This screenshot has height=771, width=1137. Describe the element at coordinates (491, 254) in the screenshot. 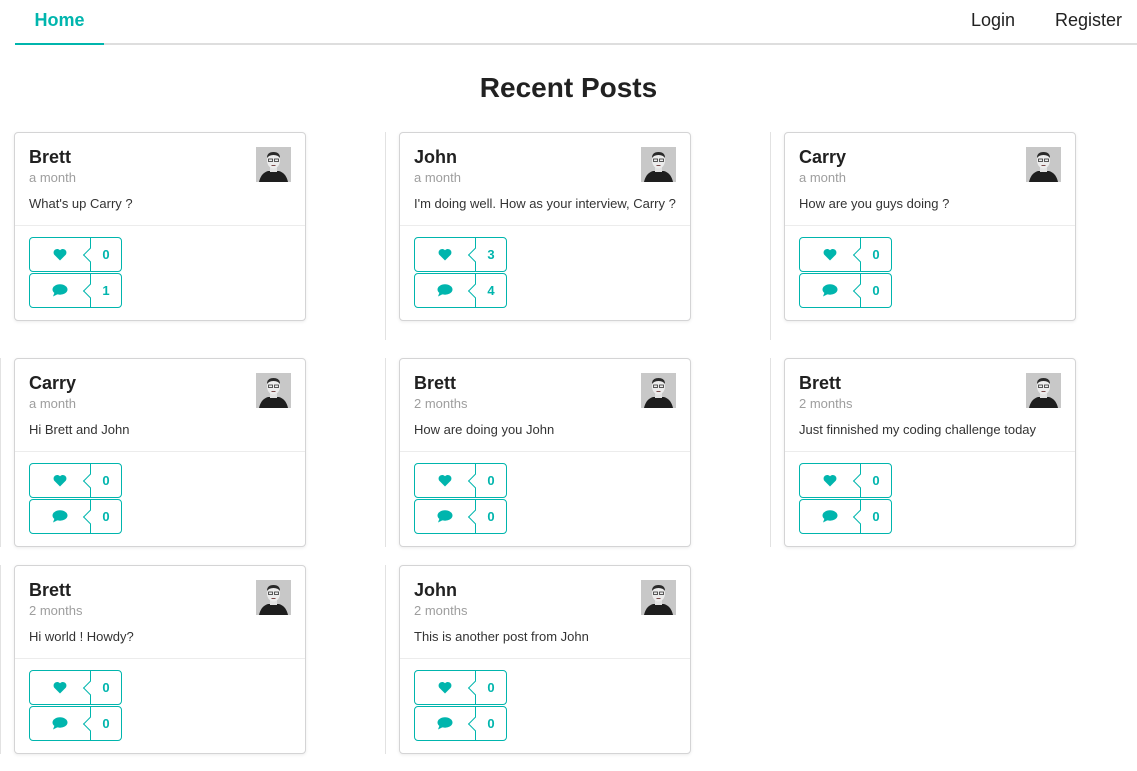

I see `like-count: 3` at that location.